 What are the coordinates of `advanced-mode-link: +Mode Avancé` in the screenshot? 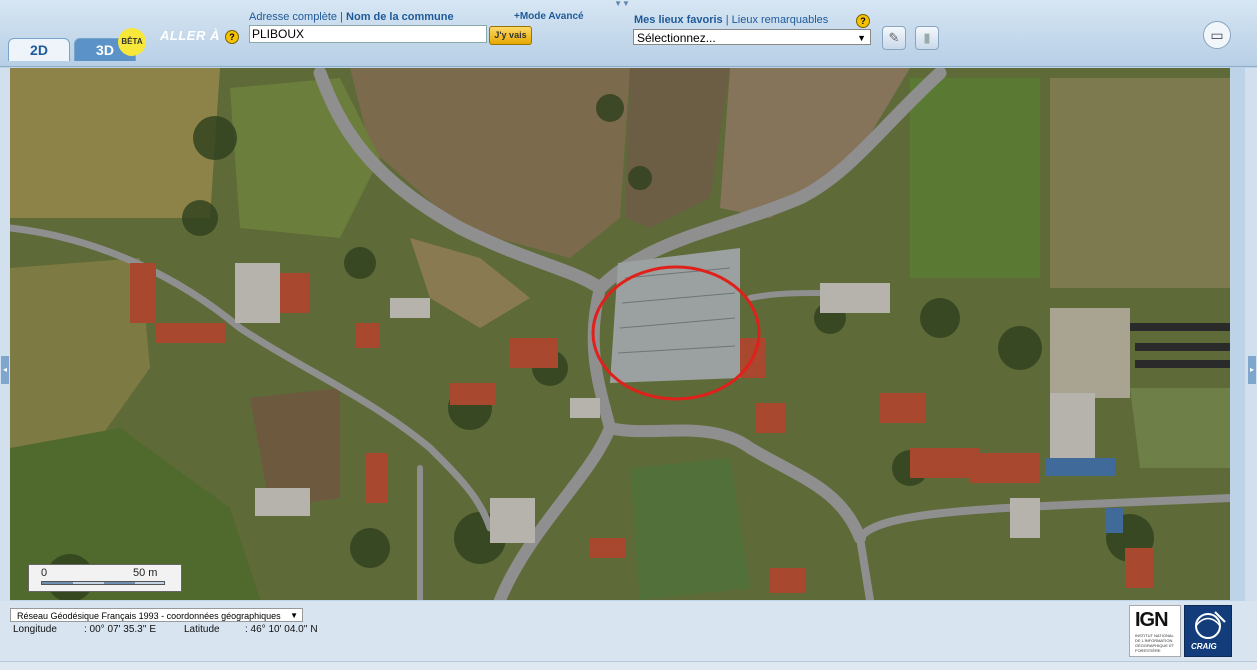 It's located at (549, 16).